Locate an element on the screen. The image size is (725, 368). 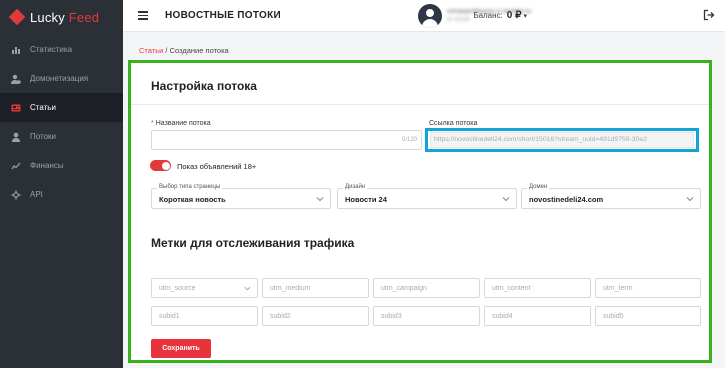
breadcrumb-current: Создание потока is located at coordinates (199, 50).